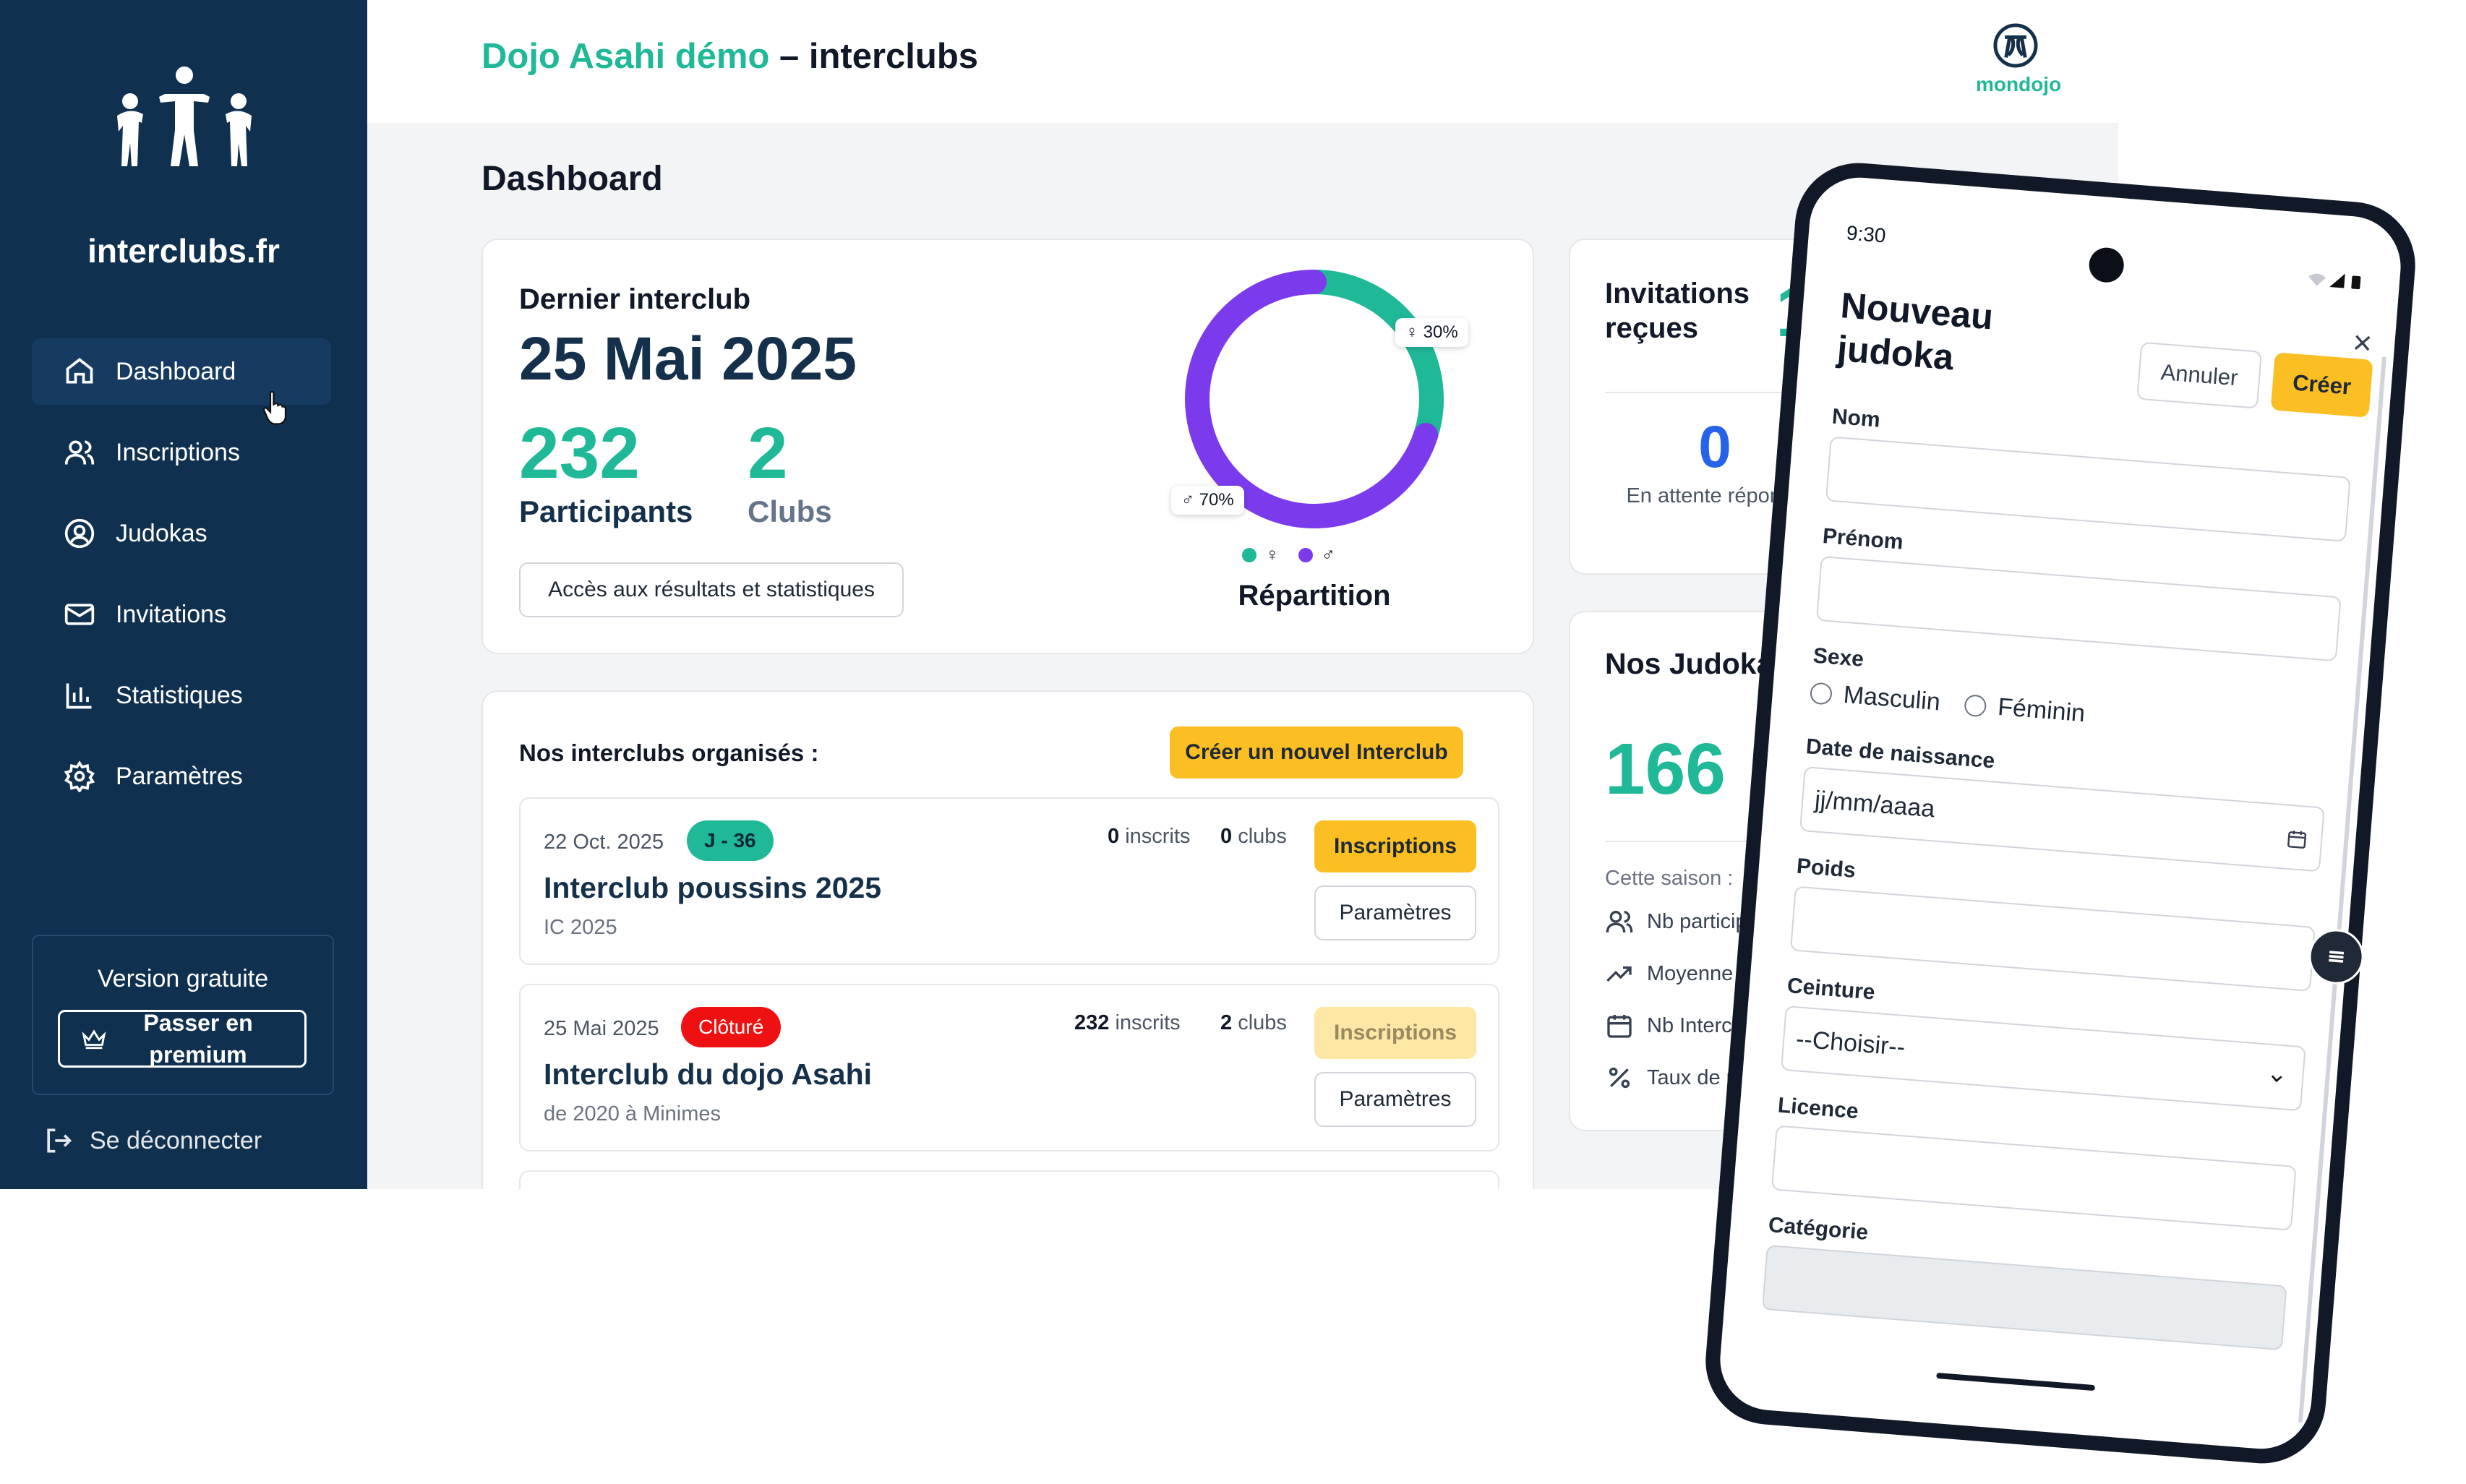 The width and height of the screenshot is (2466, 1484). What do you see at coordinates (606, 511) in the screenshot?
I see `participants-label: Participants` at bounding box center [606, 511].